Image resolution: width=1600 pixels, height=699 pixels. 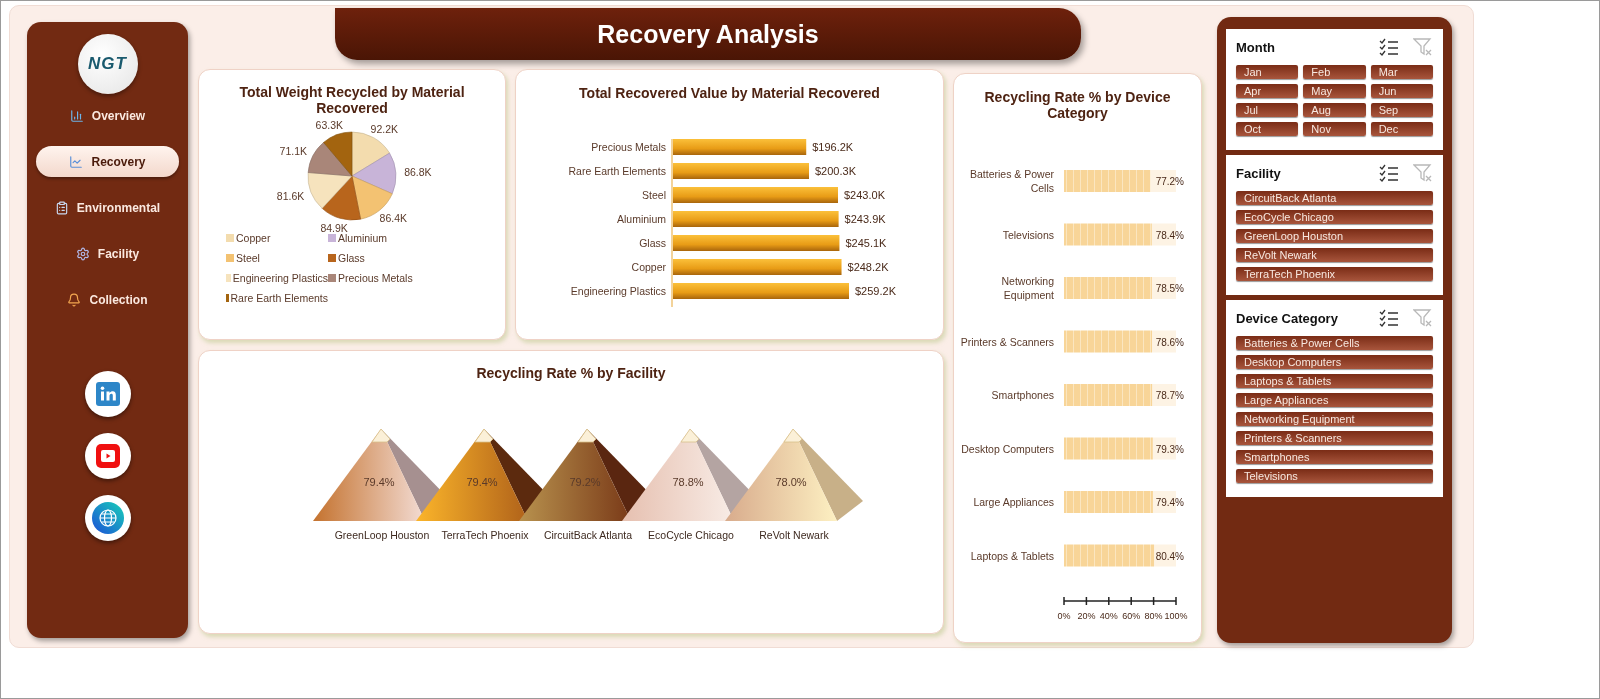 I want to click on slicer-item: Aug, so click(x=1334, y=110).